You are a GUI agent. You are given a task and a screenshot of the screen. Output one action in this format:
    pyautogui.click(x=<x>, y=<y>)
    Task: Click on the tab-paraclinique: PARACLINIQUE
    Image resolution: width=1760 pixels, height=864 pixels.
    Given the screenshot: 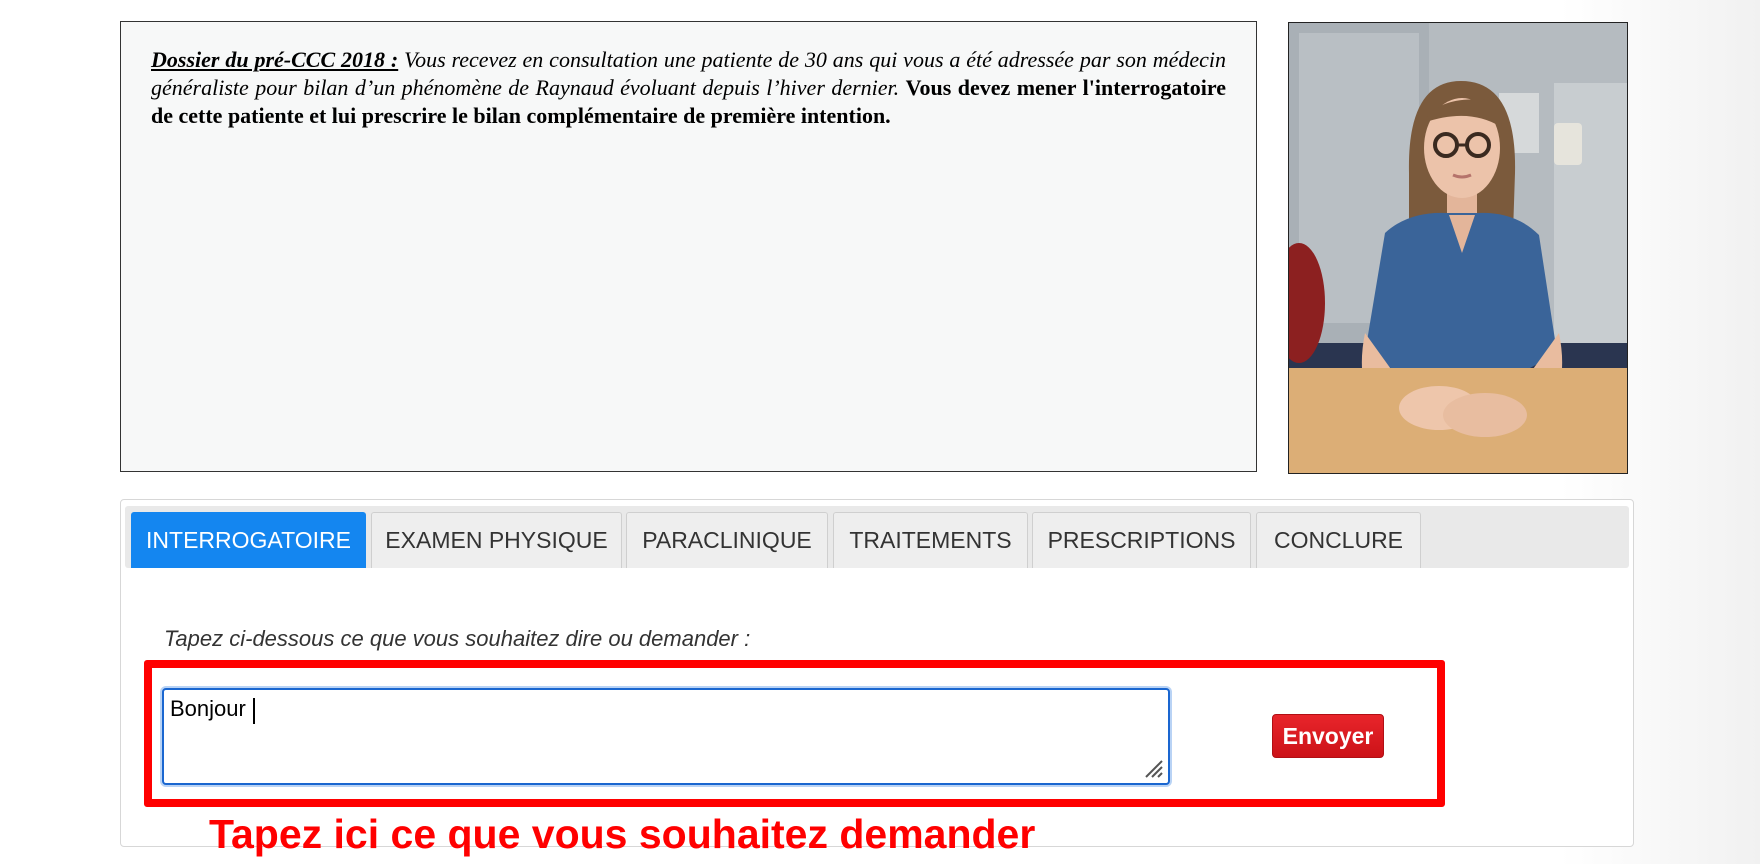 What is the action you would take?
    pyautogui.click(x=727, y=540)
    